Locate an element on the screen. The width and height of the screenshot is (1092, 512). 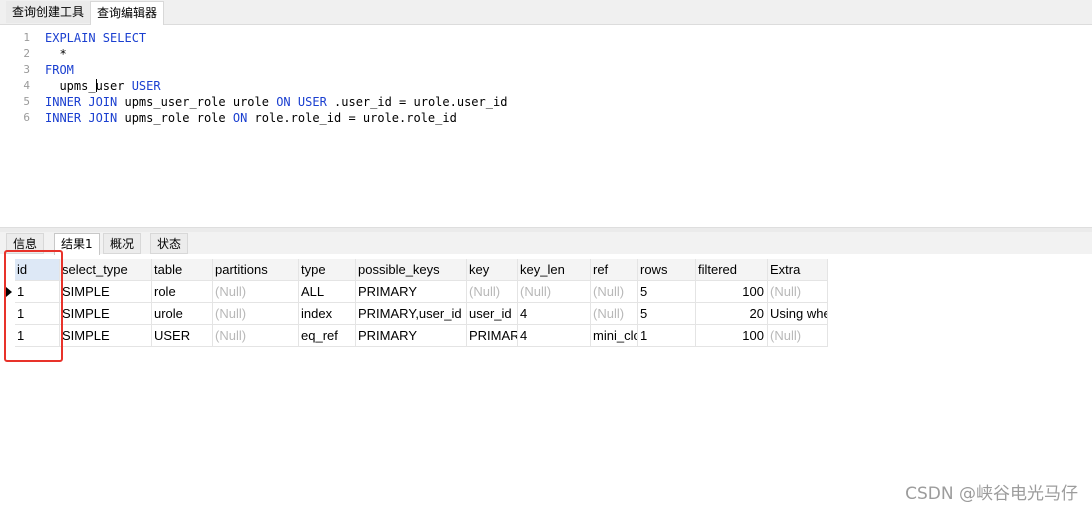
sql-text: role.role_id = urole.role_id is located at coordinates (352, 118).